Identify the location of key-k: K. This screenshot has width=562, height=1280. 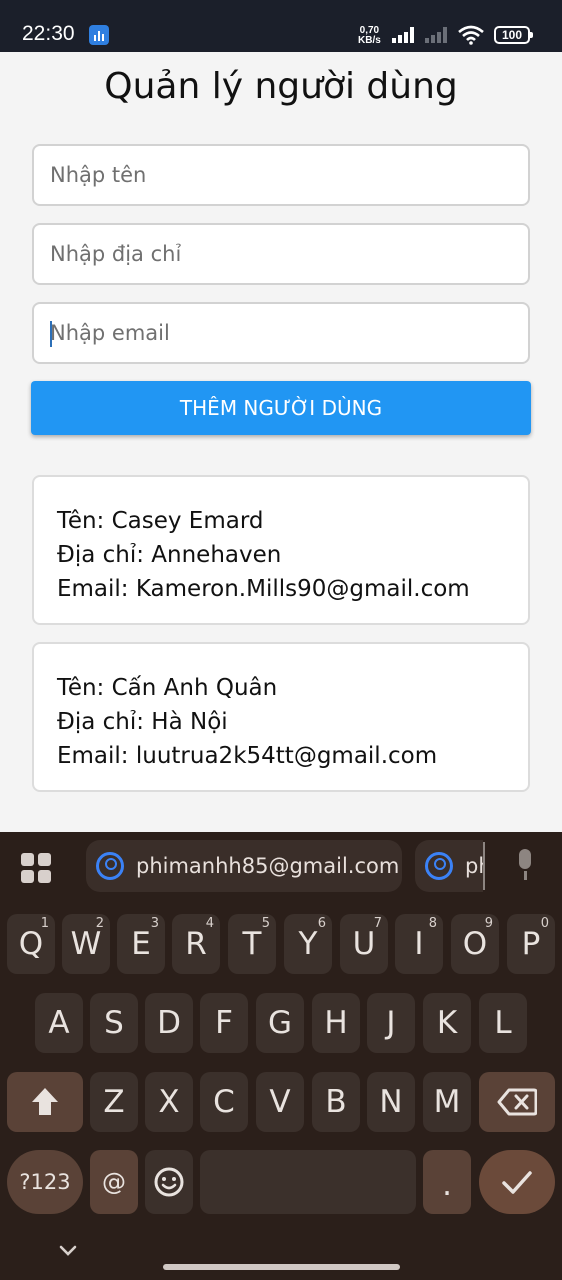
(447, 1023).